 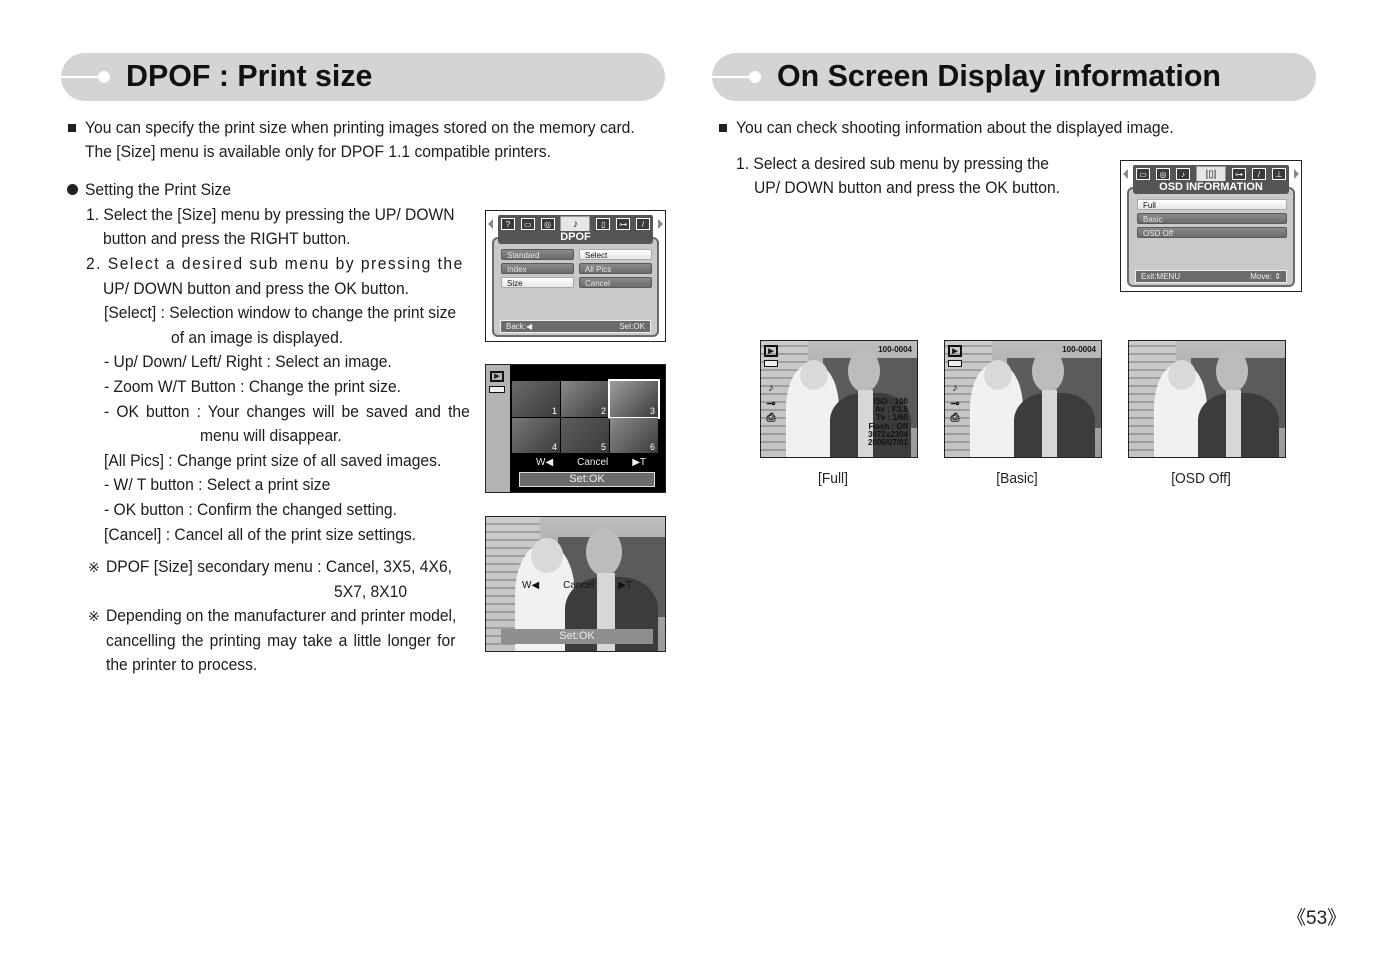 I want to click on thumbnail: 3, so click(x=634, y=399).